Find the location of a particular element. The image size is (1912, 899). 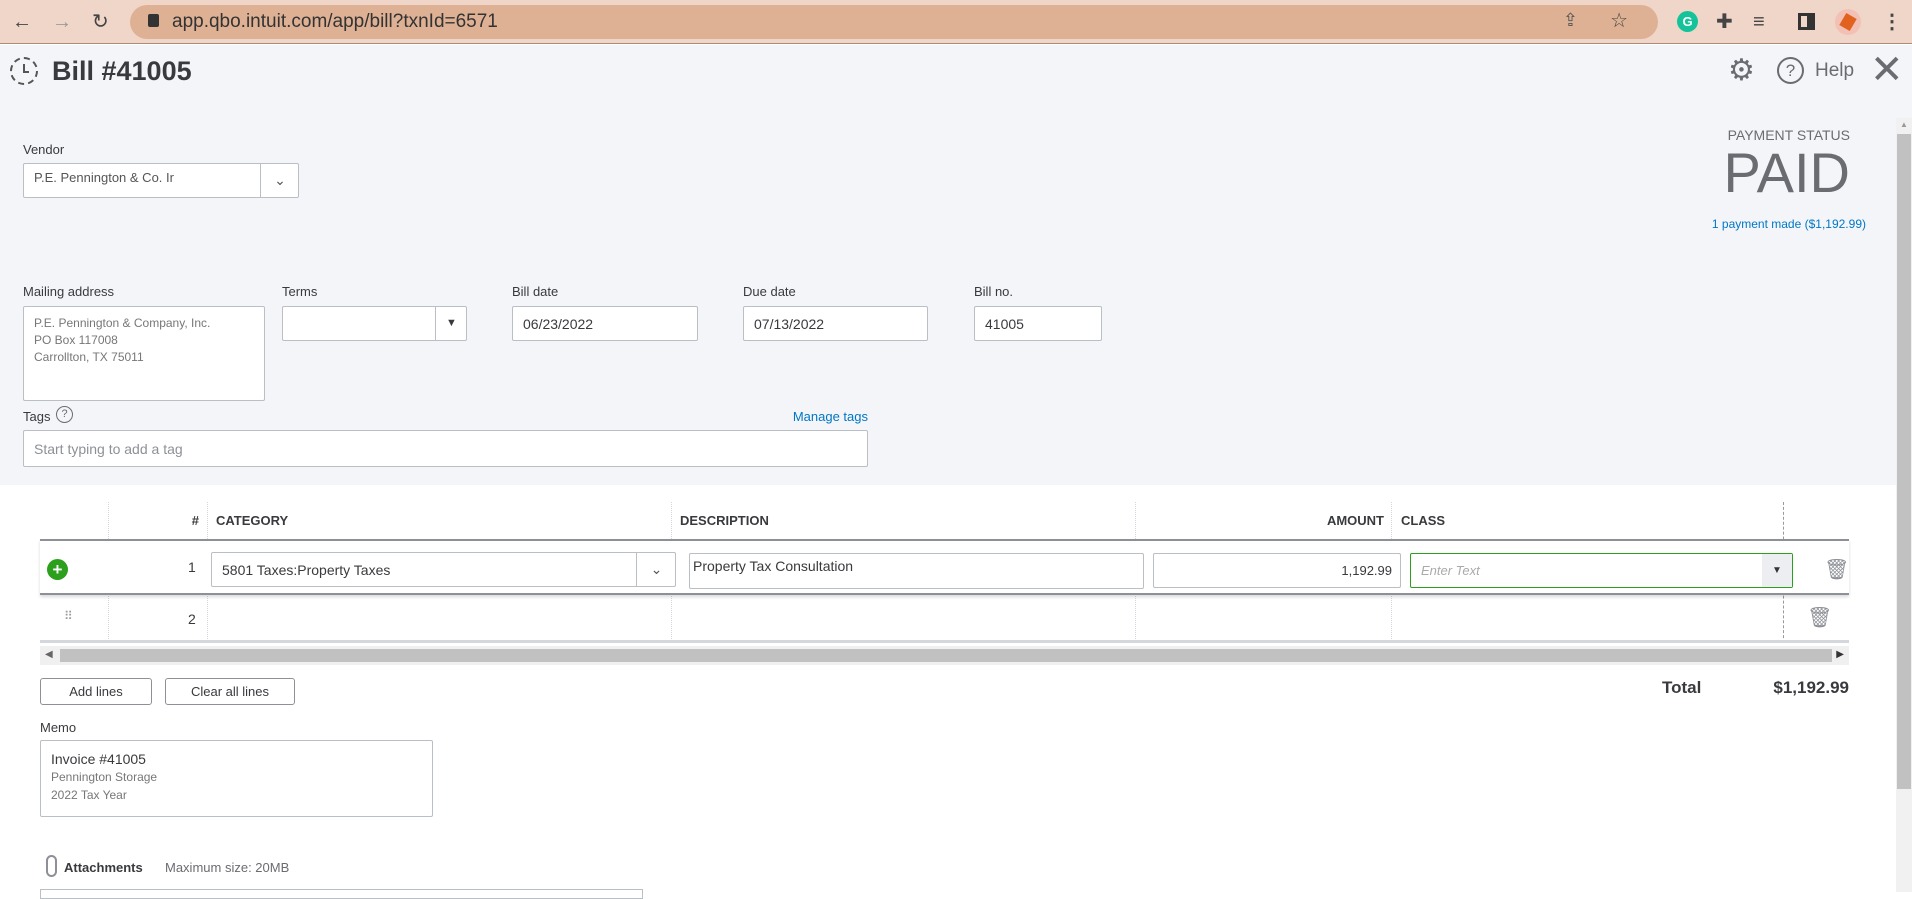

address-line: PO Box 117008 is located at coordinates (76, 340).